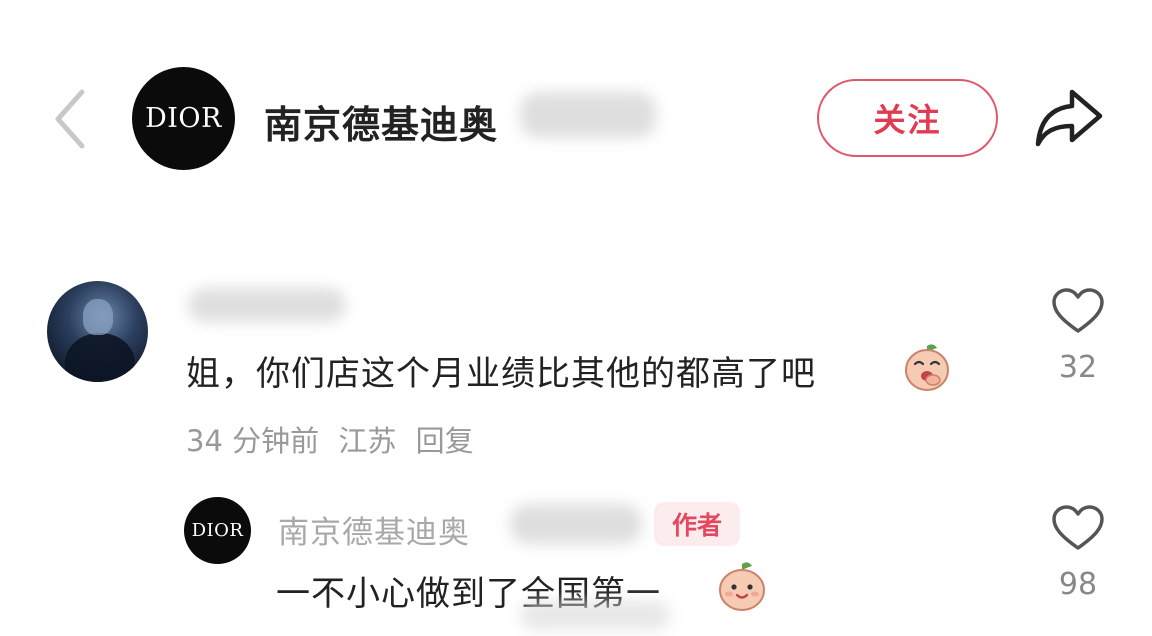 The image size is (1152, 636). I want to click on blurred-username-mask, so click(267, 305).